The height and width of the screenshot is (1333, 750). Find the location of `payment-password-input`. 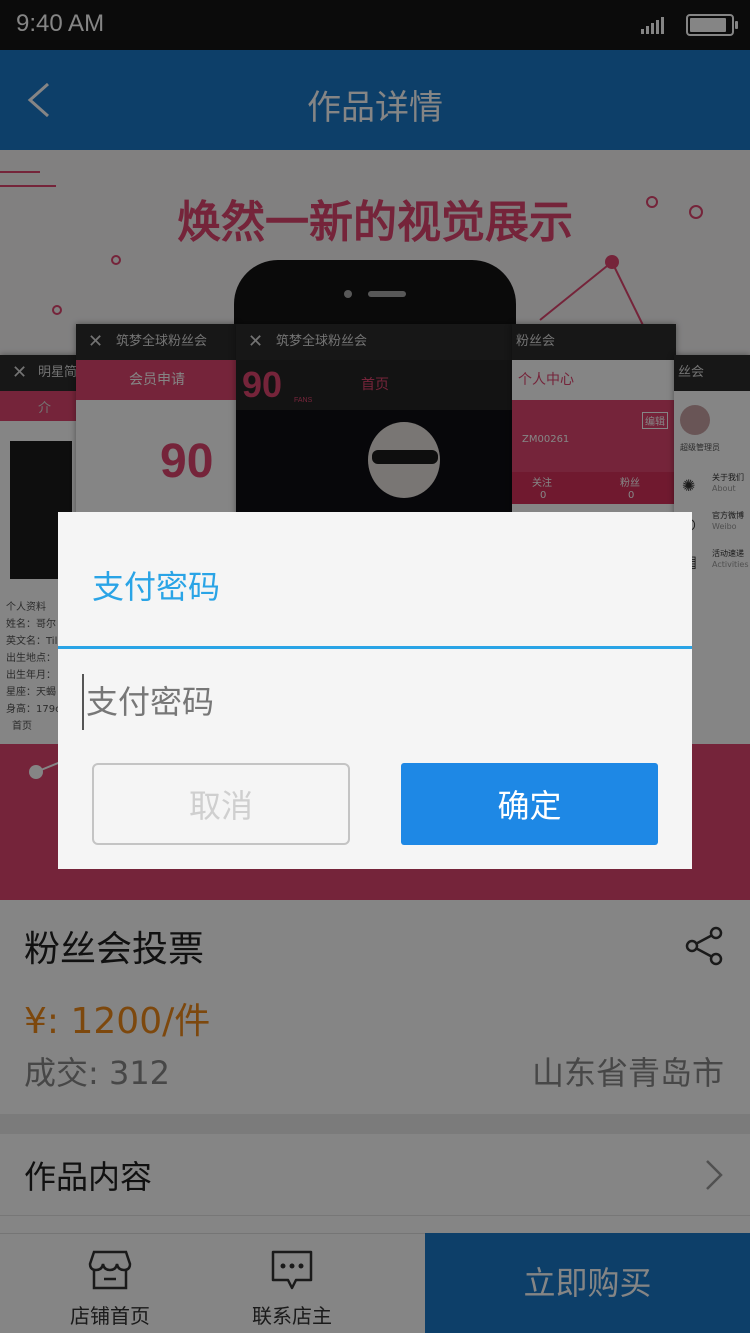

payment-password-input is located at coordinates (372, 702).